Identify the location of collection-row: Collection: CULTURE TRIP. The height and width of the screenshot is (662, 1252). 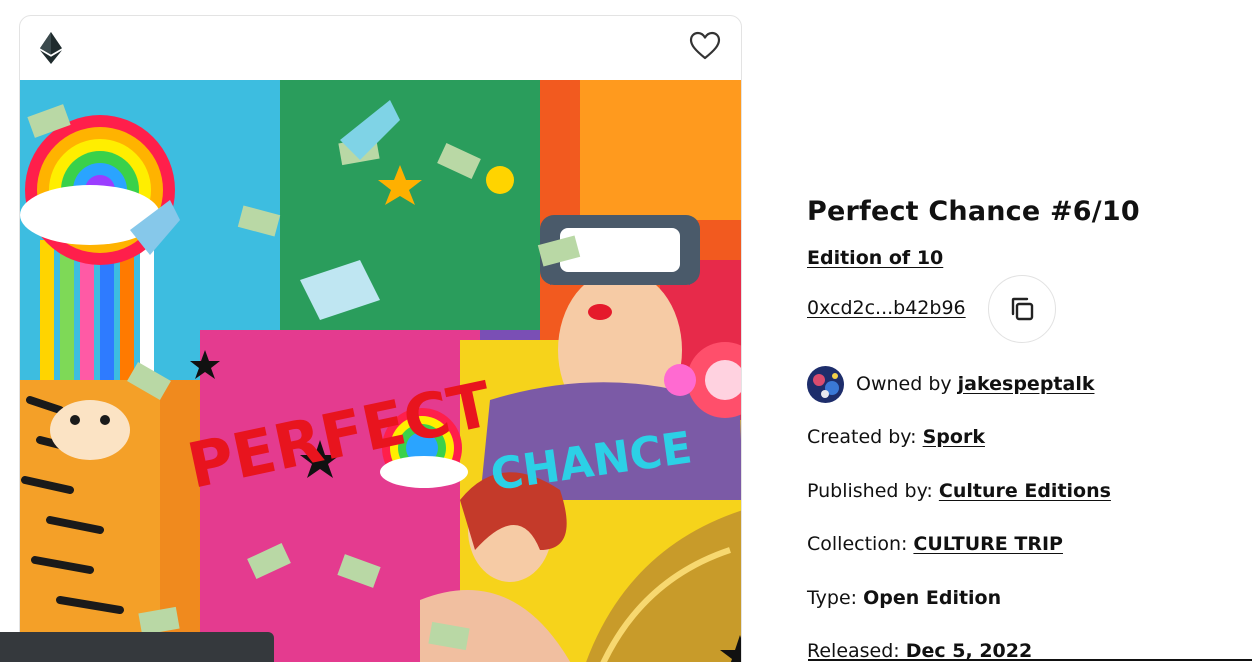
(935, 544).